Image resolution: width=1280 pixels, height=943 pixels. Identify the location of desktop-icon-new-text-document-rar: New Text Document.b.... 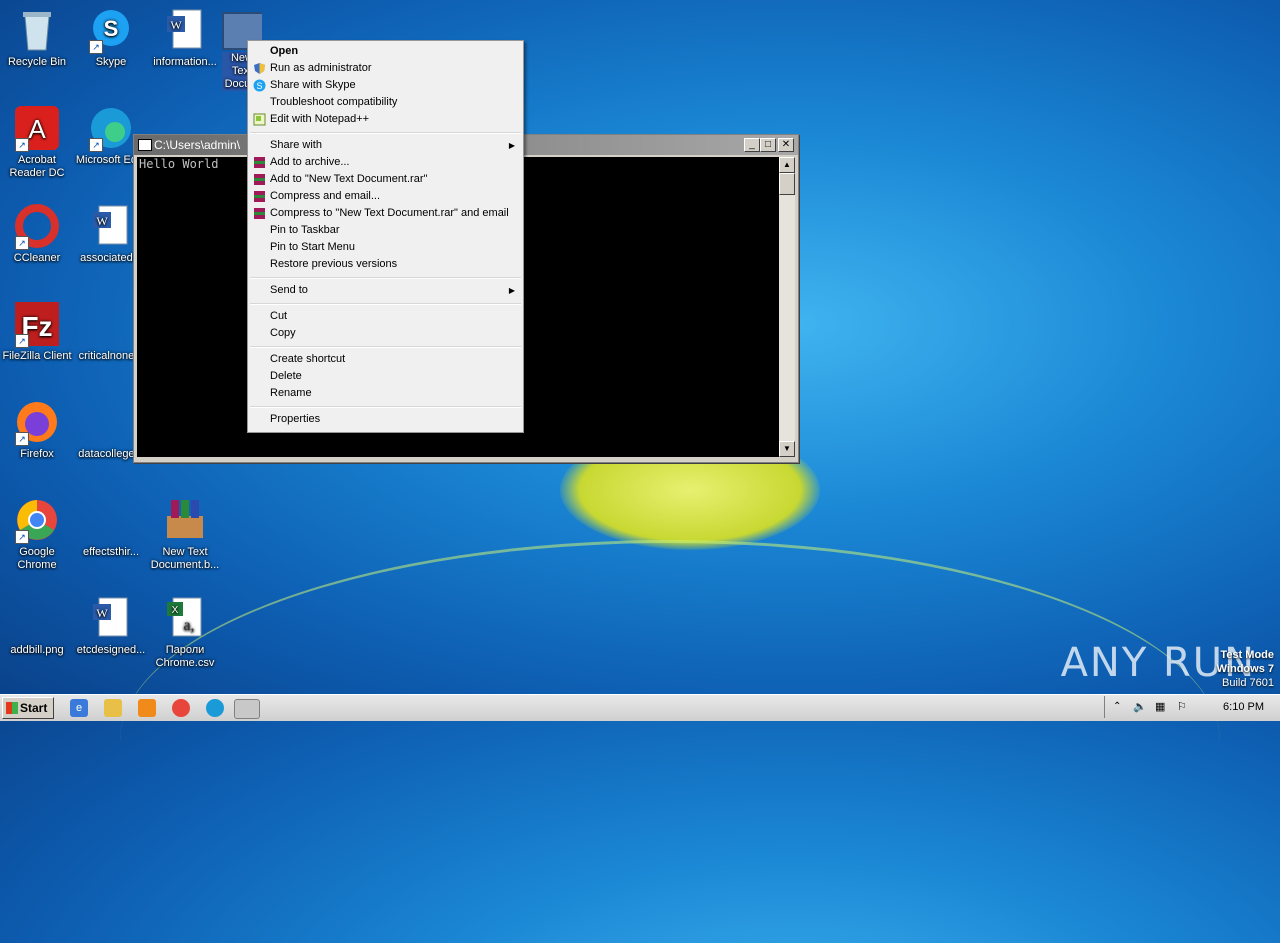
(185, 534).